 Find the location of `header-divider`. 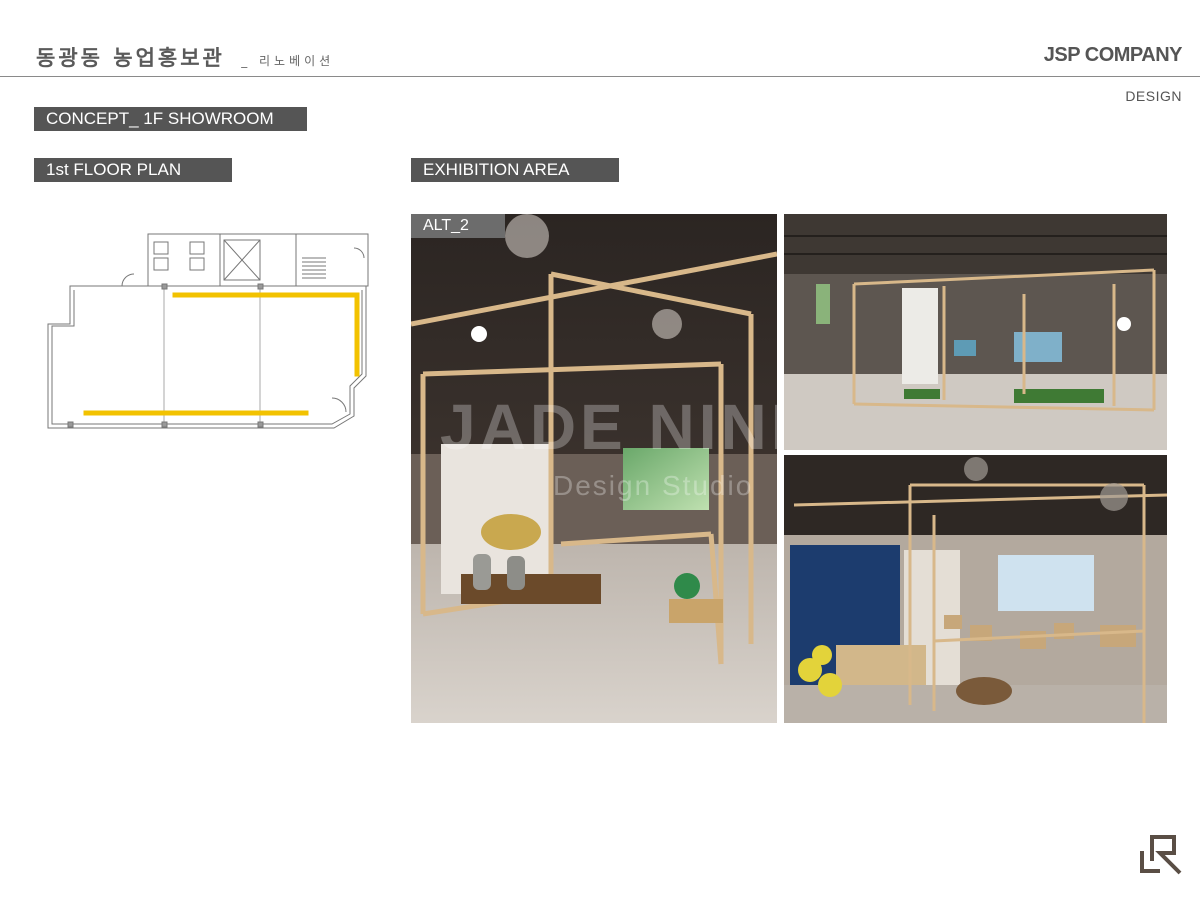

header-divider is located at coordinates (600, 76).